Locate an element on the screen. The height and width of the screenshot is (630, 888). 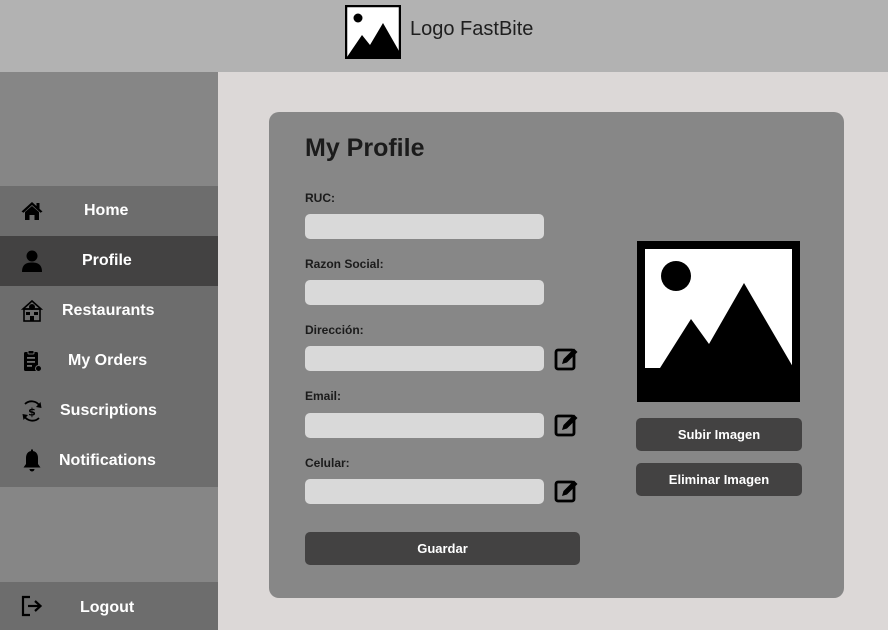
direccion-field is located at coordinates (424, 358).